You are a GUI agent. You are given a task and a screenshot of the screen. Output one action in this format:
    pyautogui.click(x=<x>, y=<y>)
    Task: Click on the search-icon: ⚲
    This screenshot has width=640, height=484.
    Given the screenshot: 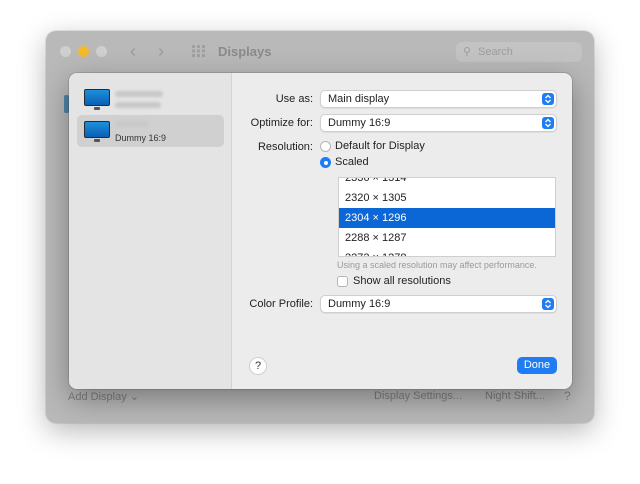 What is the action you would take?
    pyautogui.click(x=467, y=52)
    